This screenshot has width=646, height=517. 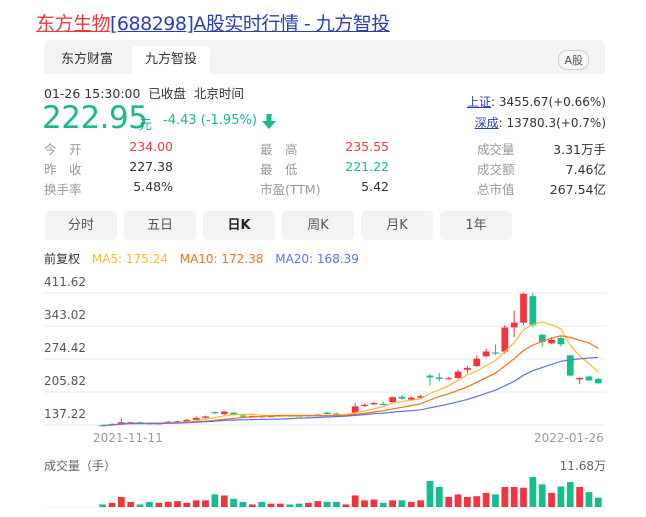 What do you see at coordinates (350, 381) in the screenshot?
I see `ma10-line` at bounding box center [350, 381].